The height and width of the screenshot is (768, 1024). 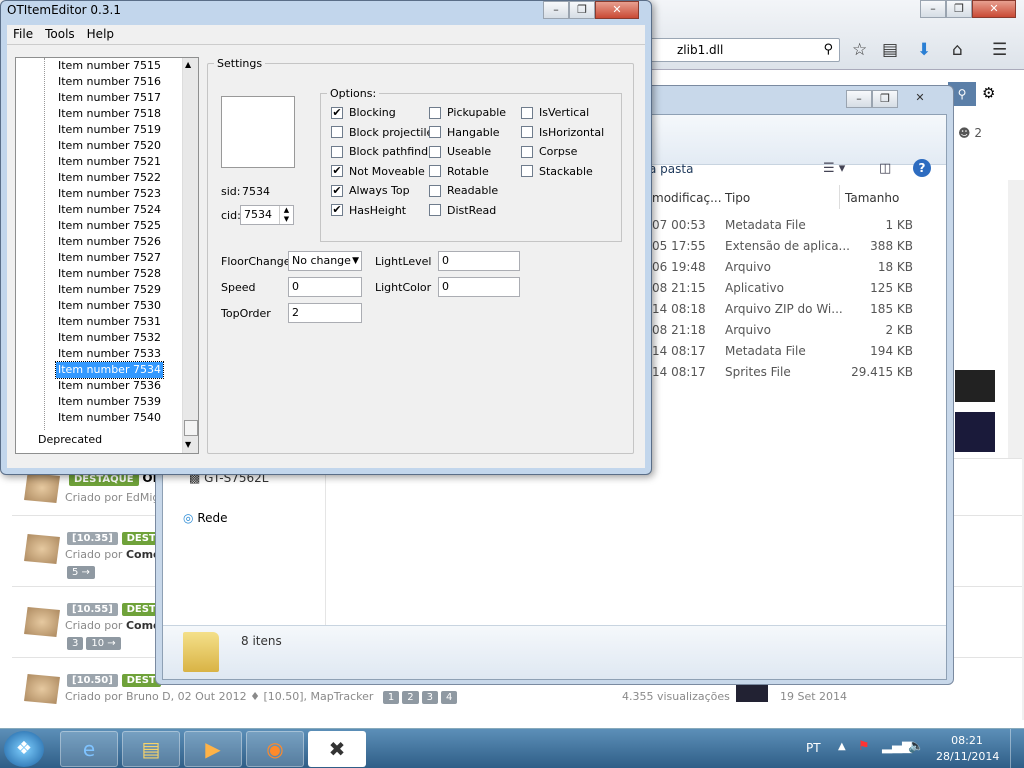 I want to click on topic-tags: [10.50], MapTracker, so click(x=318, y=696).